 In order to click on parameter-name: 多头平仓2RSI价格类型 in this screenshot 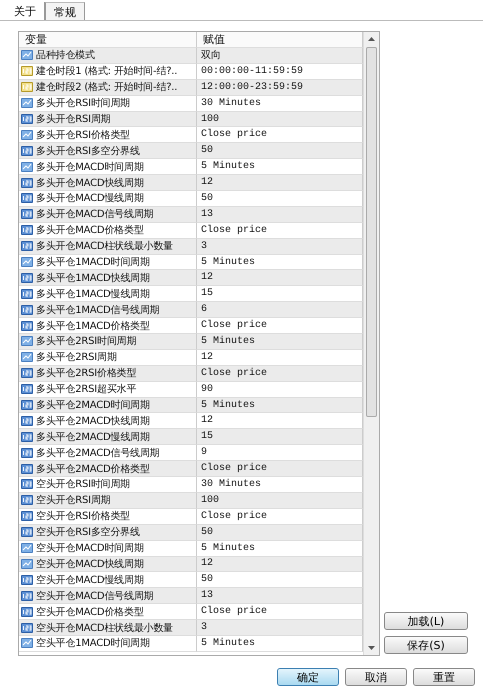, I will do `click(86, 373)`.